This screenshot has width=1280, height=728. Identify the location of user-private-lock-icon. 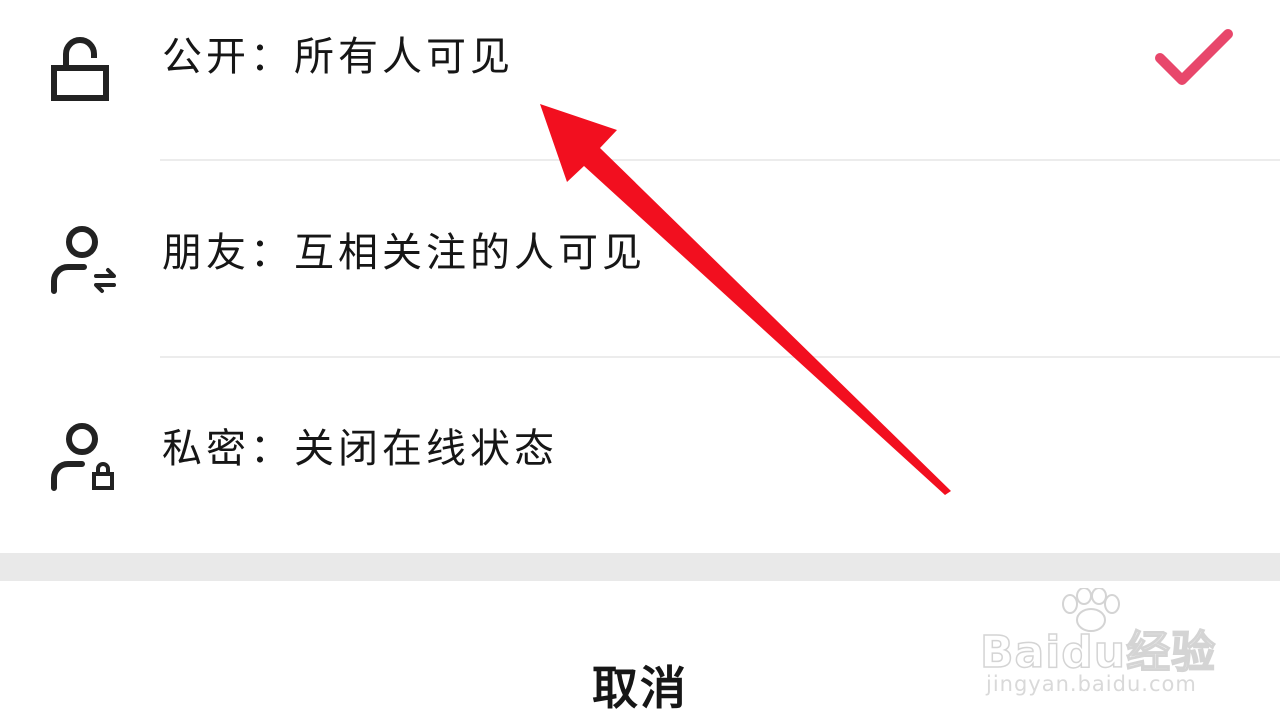
(82, 457).